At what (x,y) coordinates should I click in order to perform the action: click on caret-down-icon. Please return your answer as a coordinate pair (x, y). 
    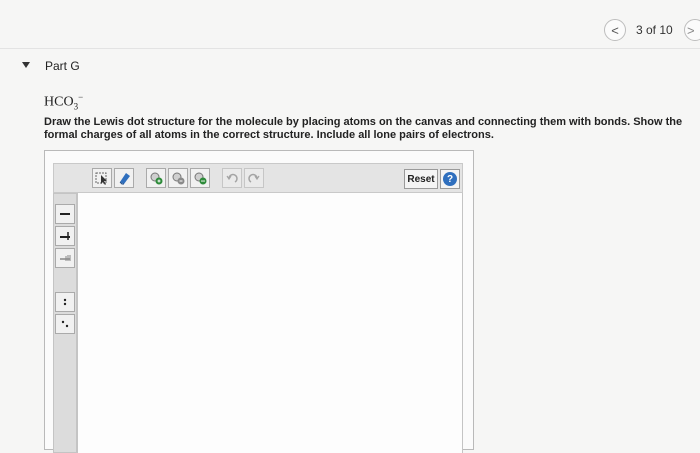
    Looking at the image, I should click on (26, 65).